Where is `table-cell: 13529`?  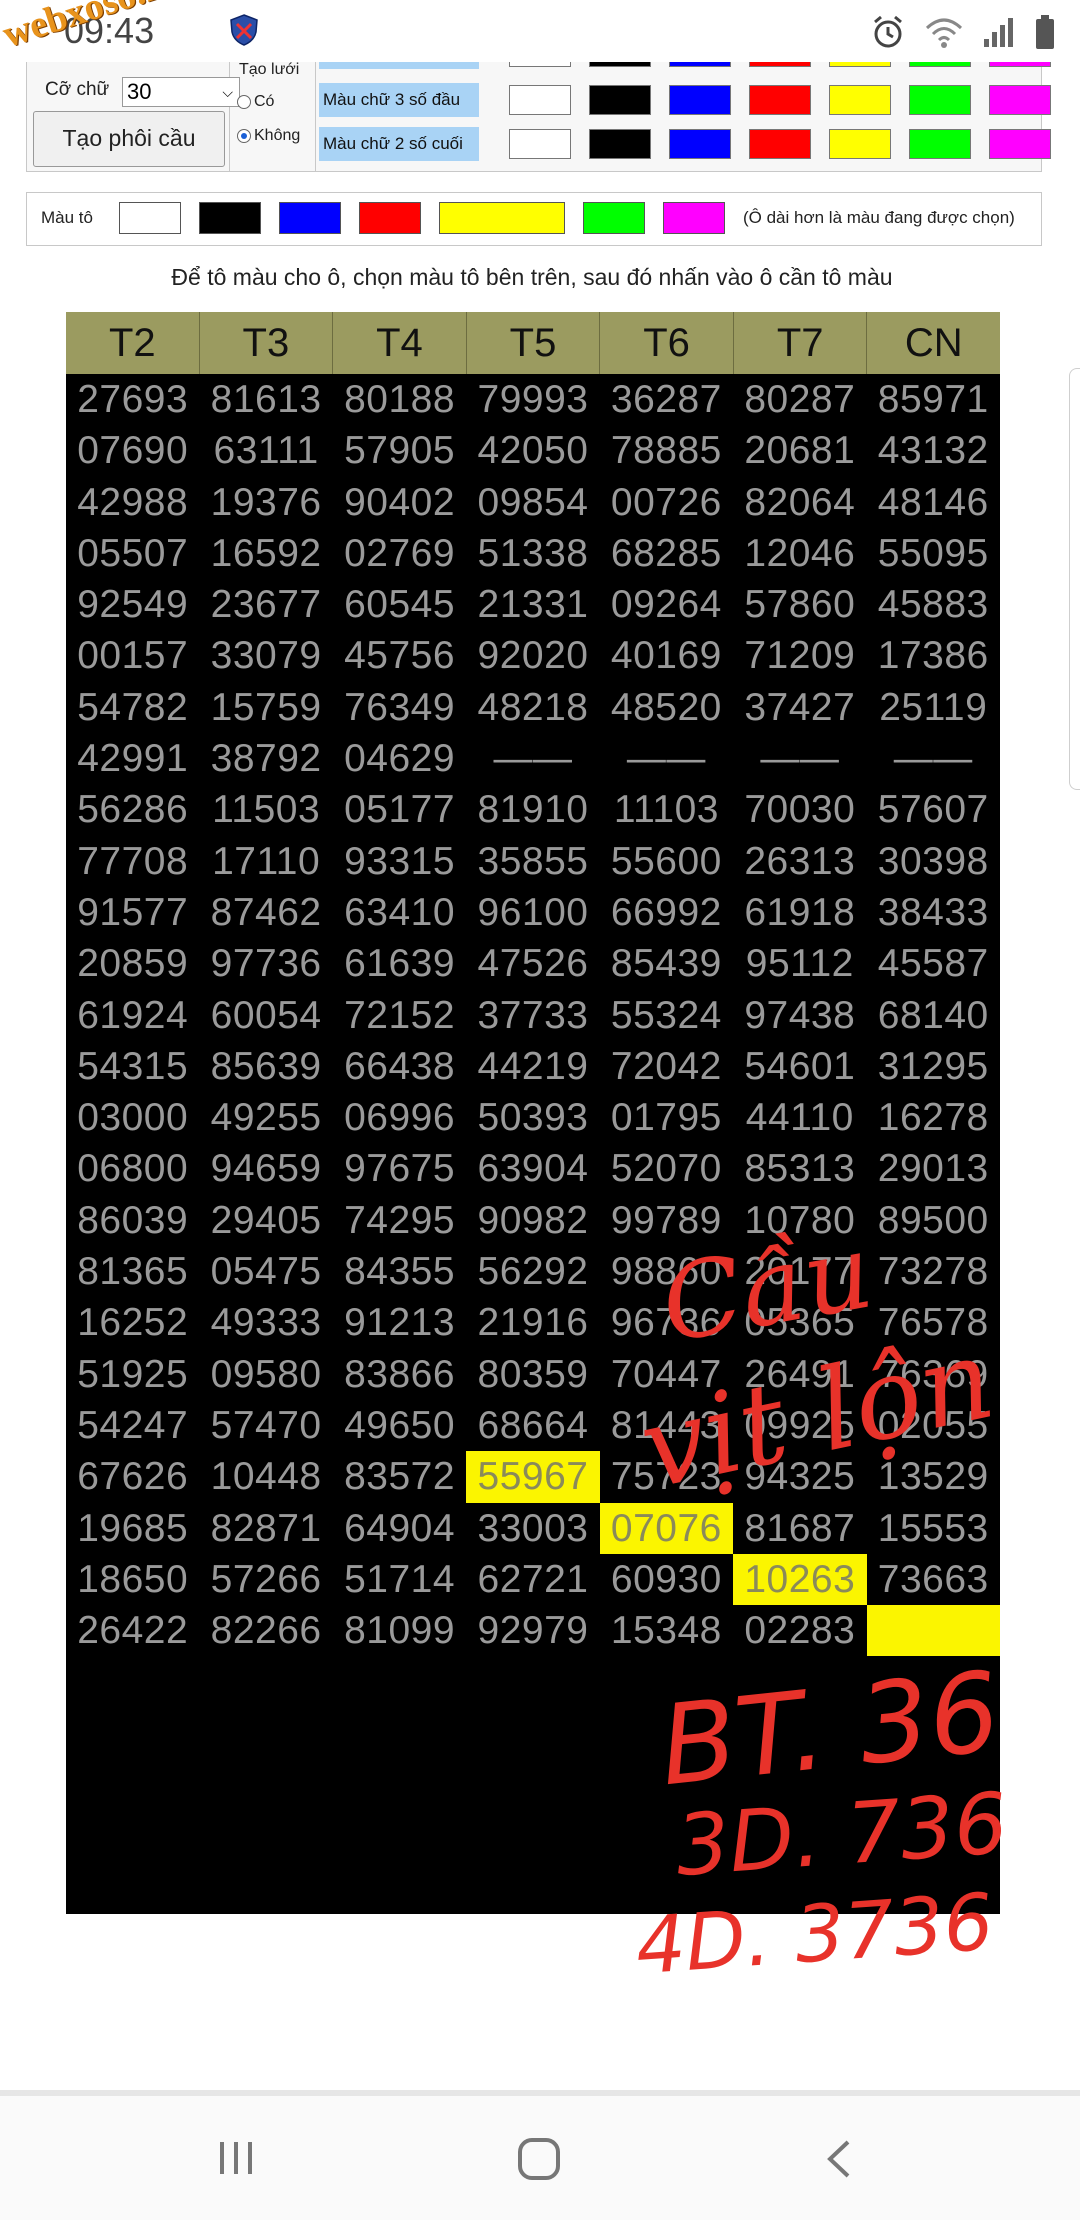
table-cell: 13529 is located at coordinates (933, 1476).